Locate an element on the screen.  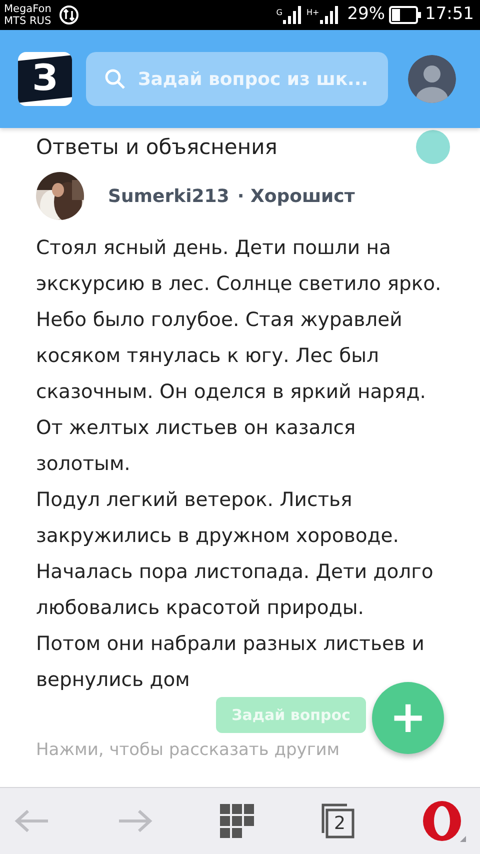
app-logo: З is located at coordinates (45, 79).